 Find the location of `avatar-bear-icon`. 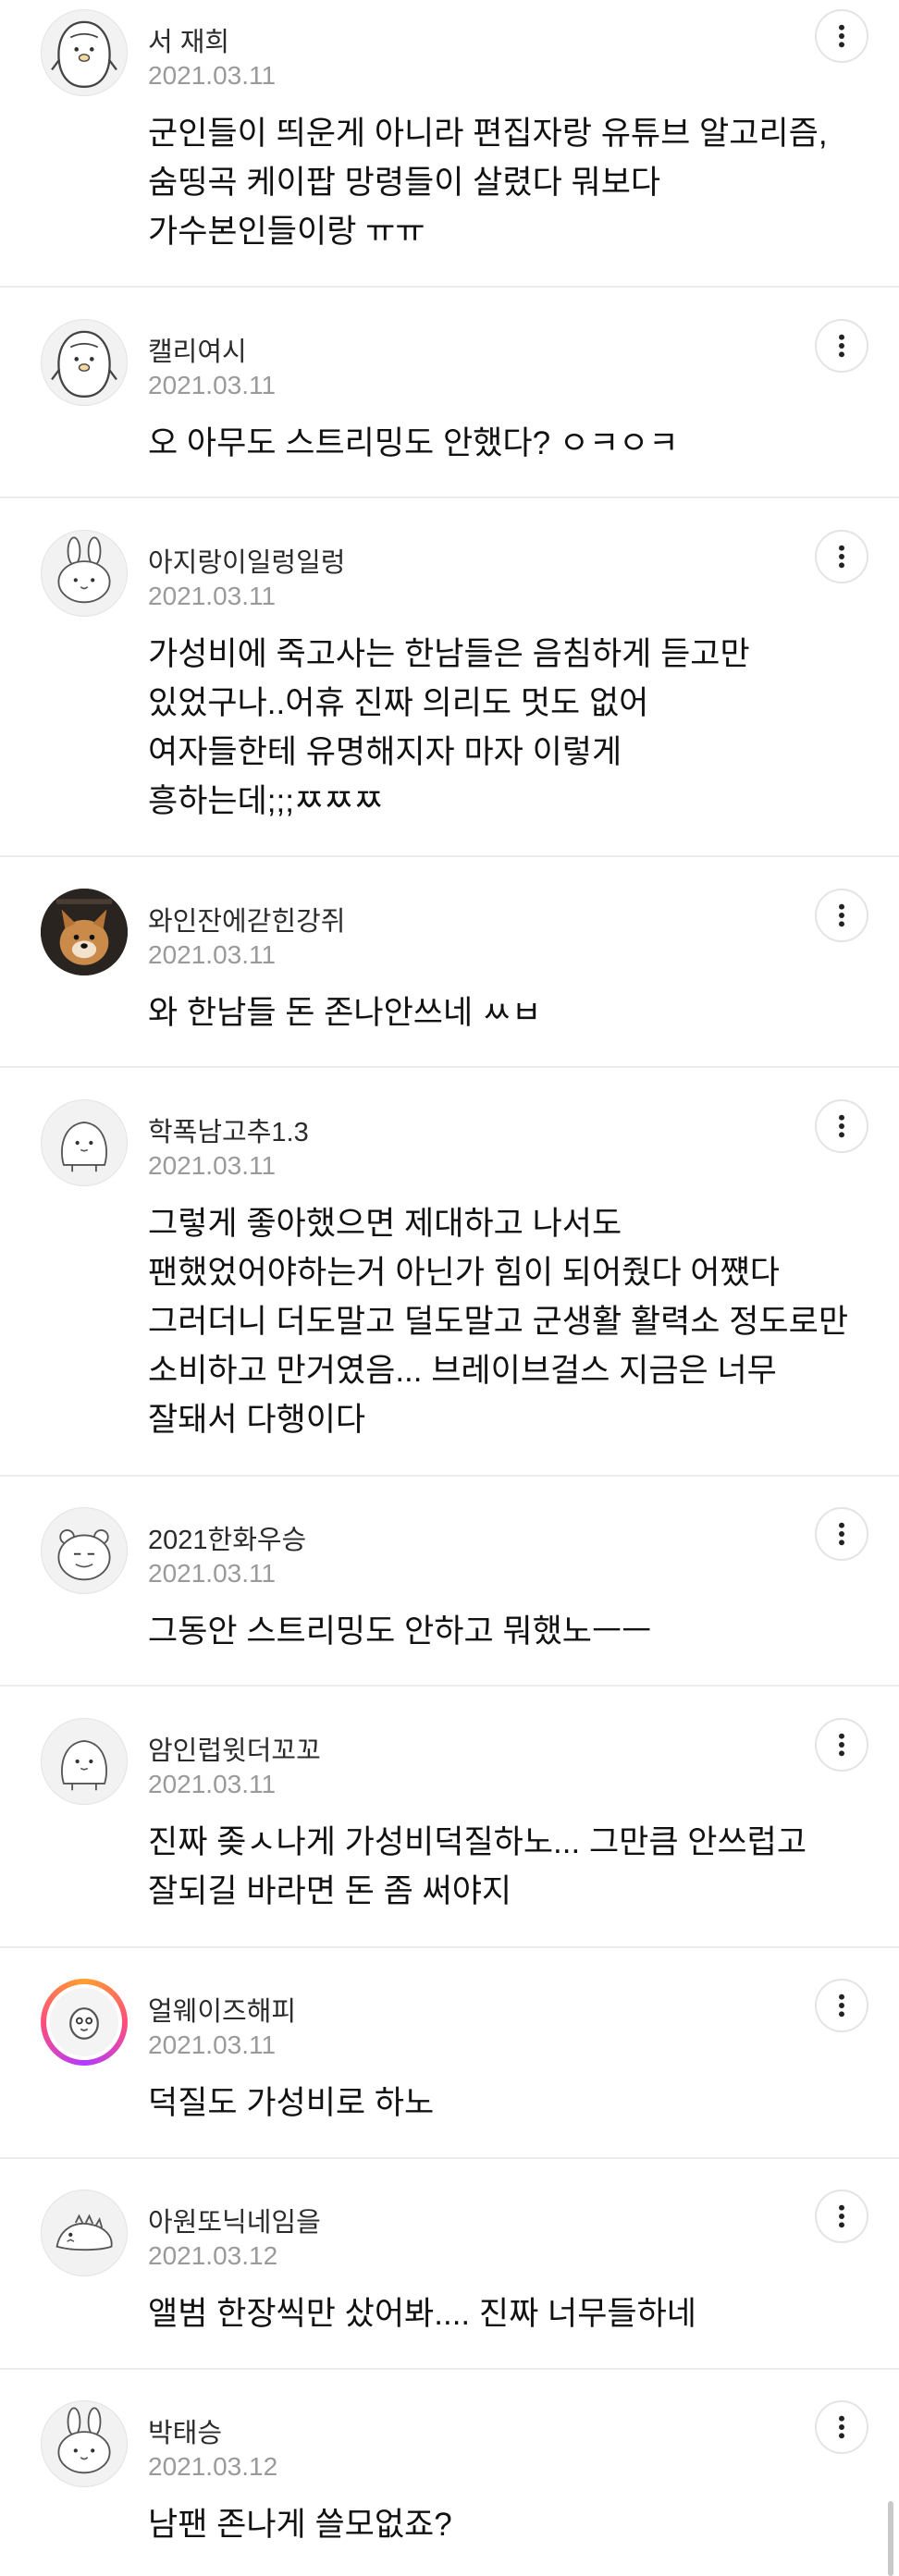

avatar-bear-icon is located at coordinates (84, 1550).